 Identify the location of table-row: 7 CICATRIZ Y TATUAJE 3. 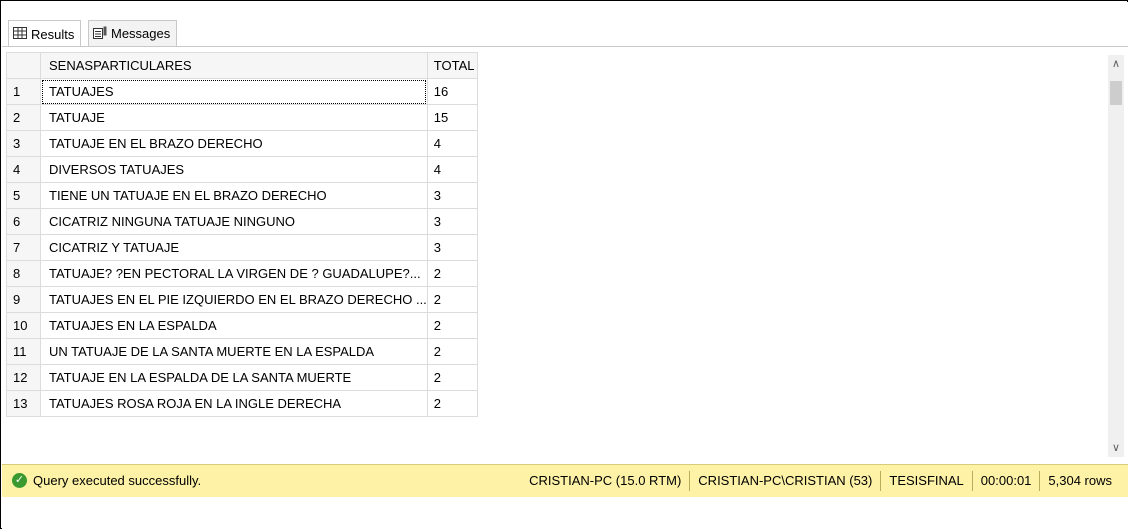
(242, 247).